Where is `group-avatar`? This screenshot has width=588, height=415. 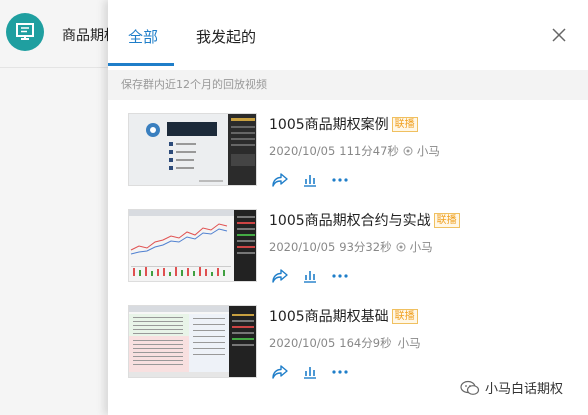 group-avatar is located at coordinates (25, 32).